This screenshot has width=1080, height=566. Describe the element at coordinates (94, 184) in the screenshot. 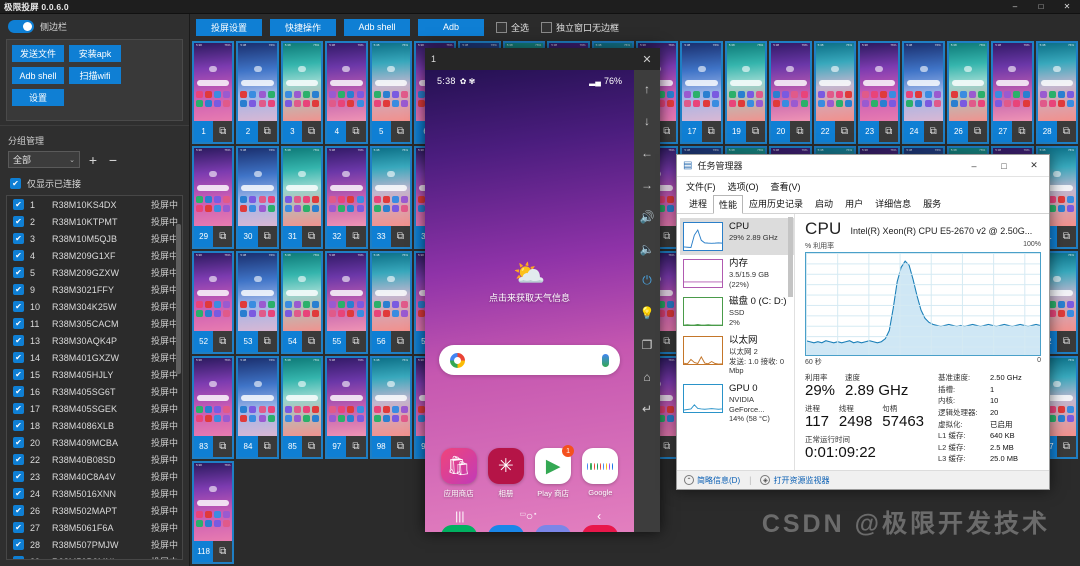

I see `only-connected-row: 仅显示已连接` at that location.